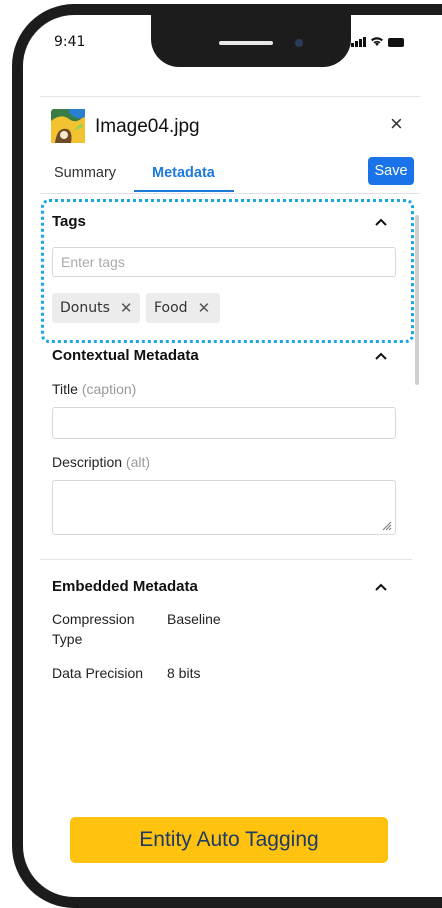 Image resolution: width=442 pixels, height=908 pixels. I want to click on close-icon: ×, so click(396, 124).